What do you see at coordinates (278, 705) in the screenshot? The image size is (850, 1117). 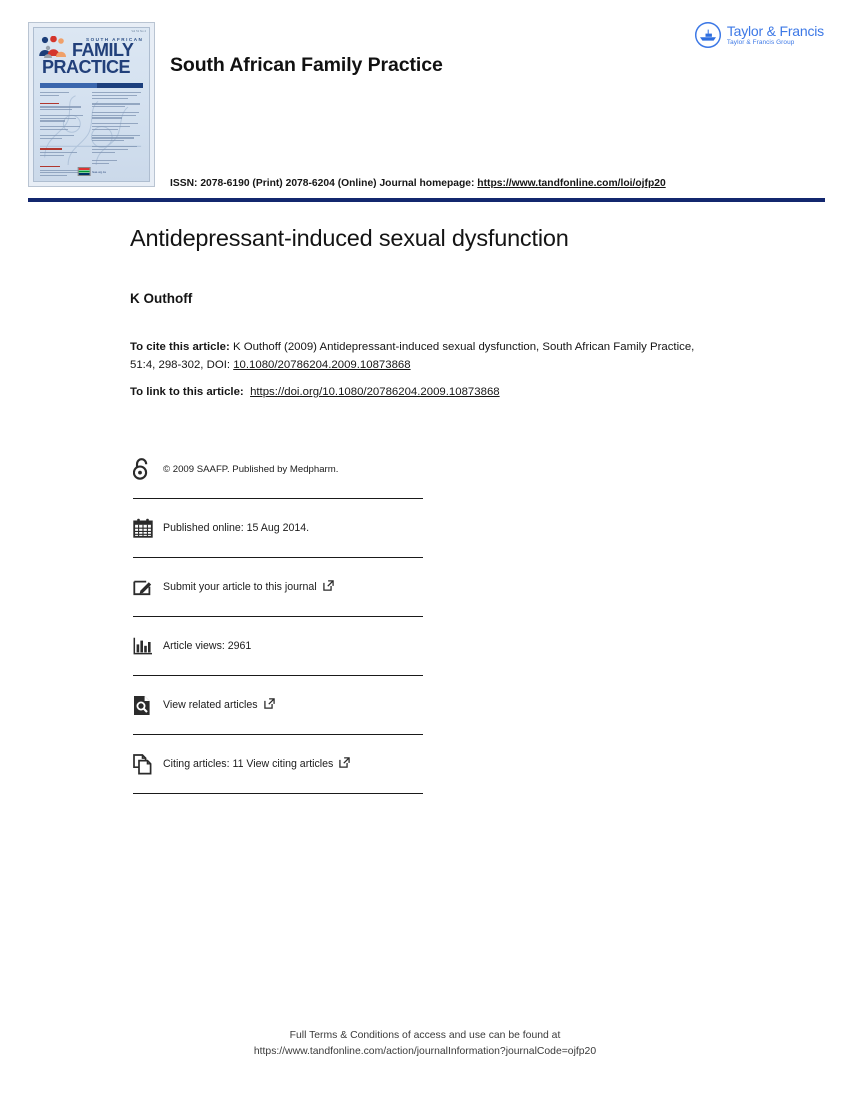 I see `metadata-row-related-articles: View related articles` at bounding box center [278, 705].